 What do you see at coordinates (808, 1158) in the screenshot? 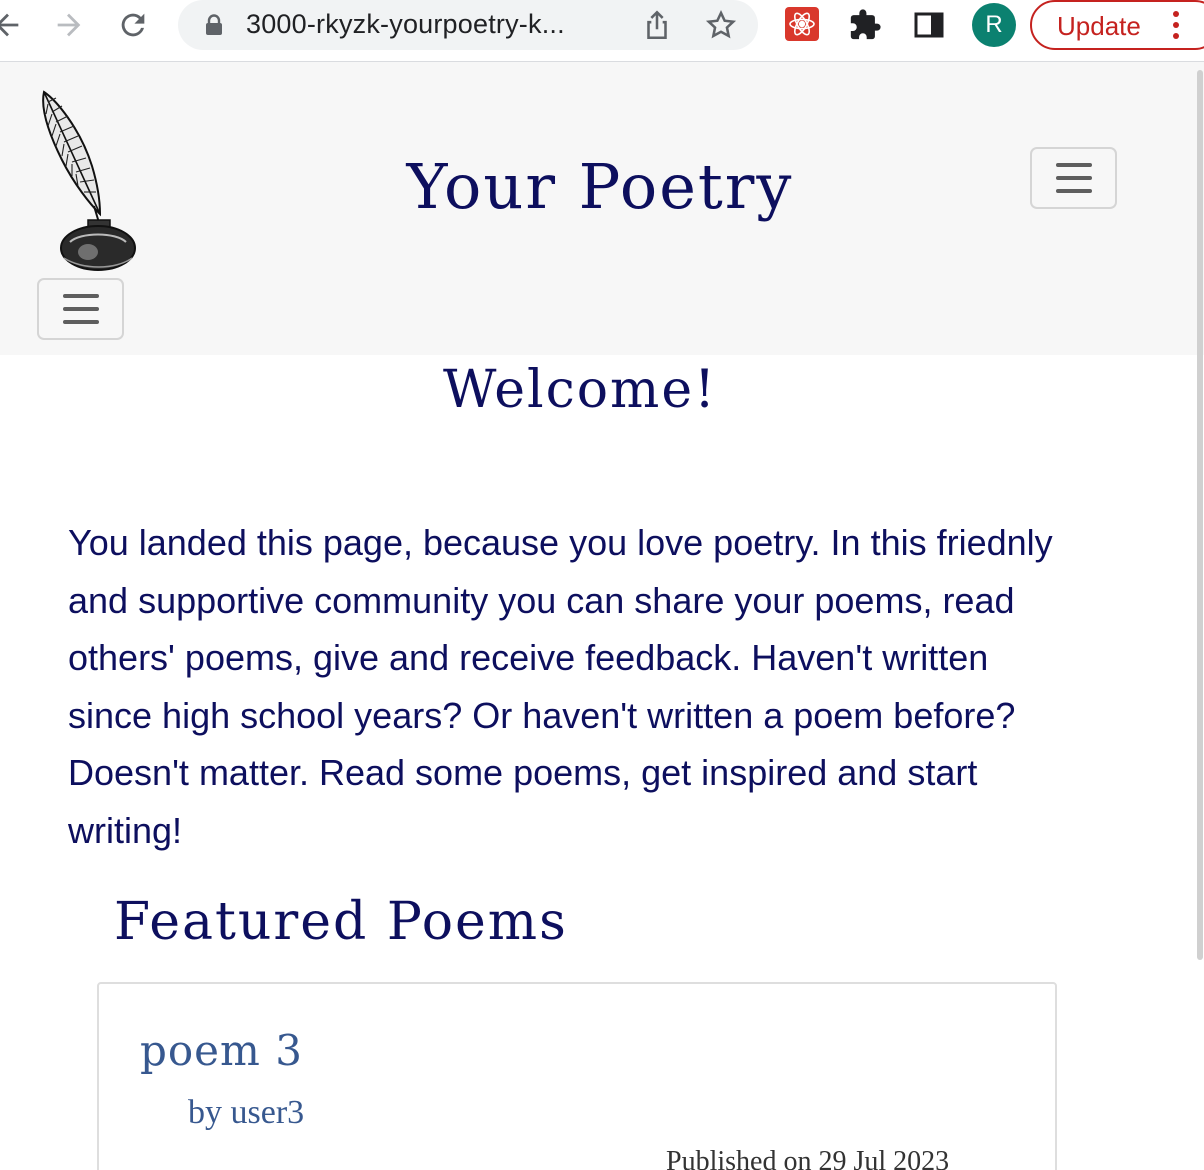
I see `poem-published-date: Published on 29 Jul 2023` at bounding box center [808, 1158].